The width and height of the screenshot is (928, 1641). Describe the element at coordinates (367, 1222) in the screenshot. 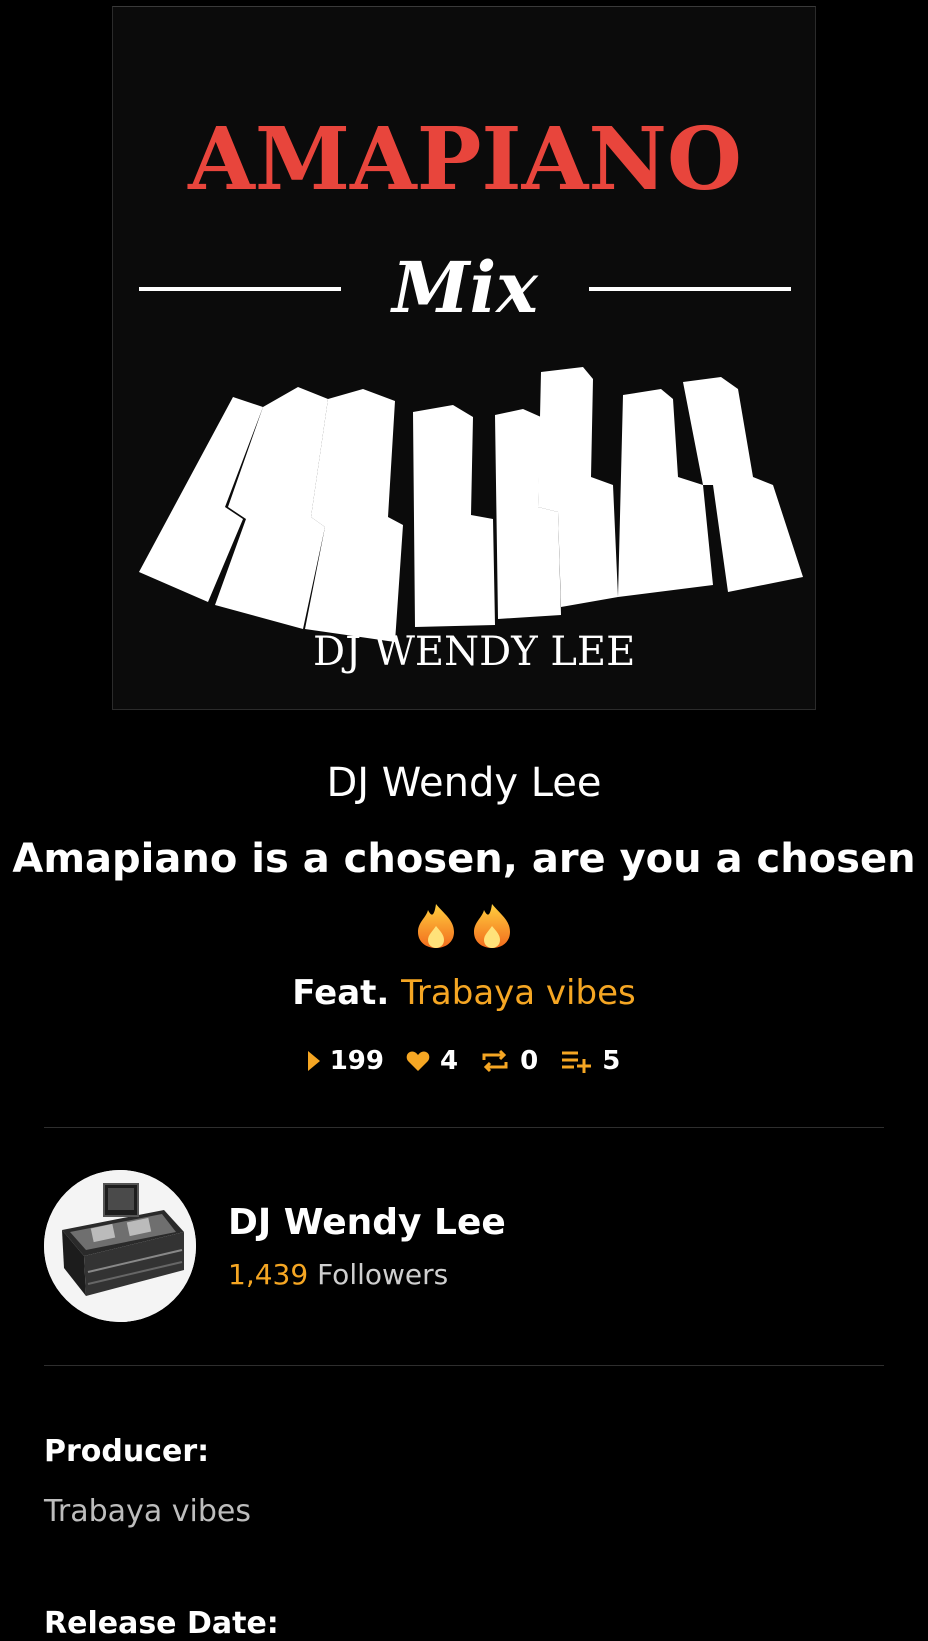

I see `profile-name: DJ Wendy Lee` at that location.